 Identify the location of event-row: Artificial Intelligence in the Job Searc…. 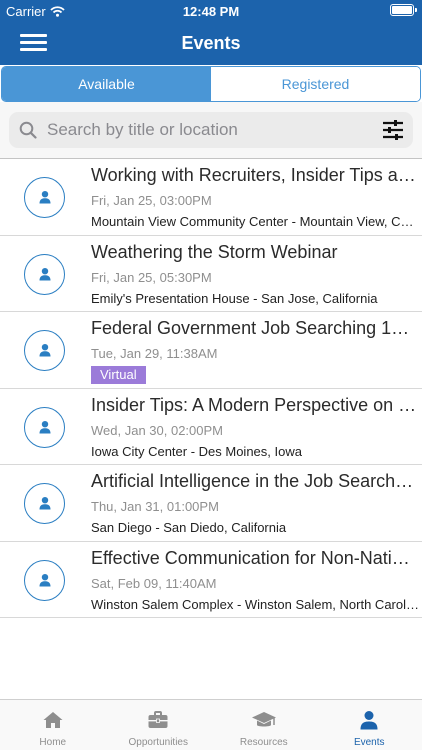
(211, 503).